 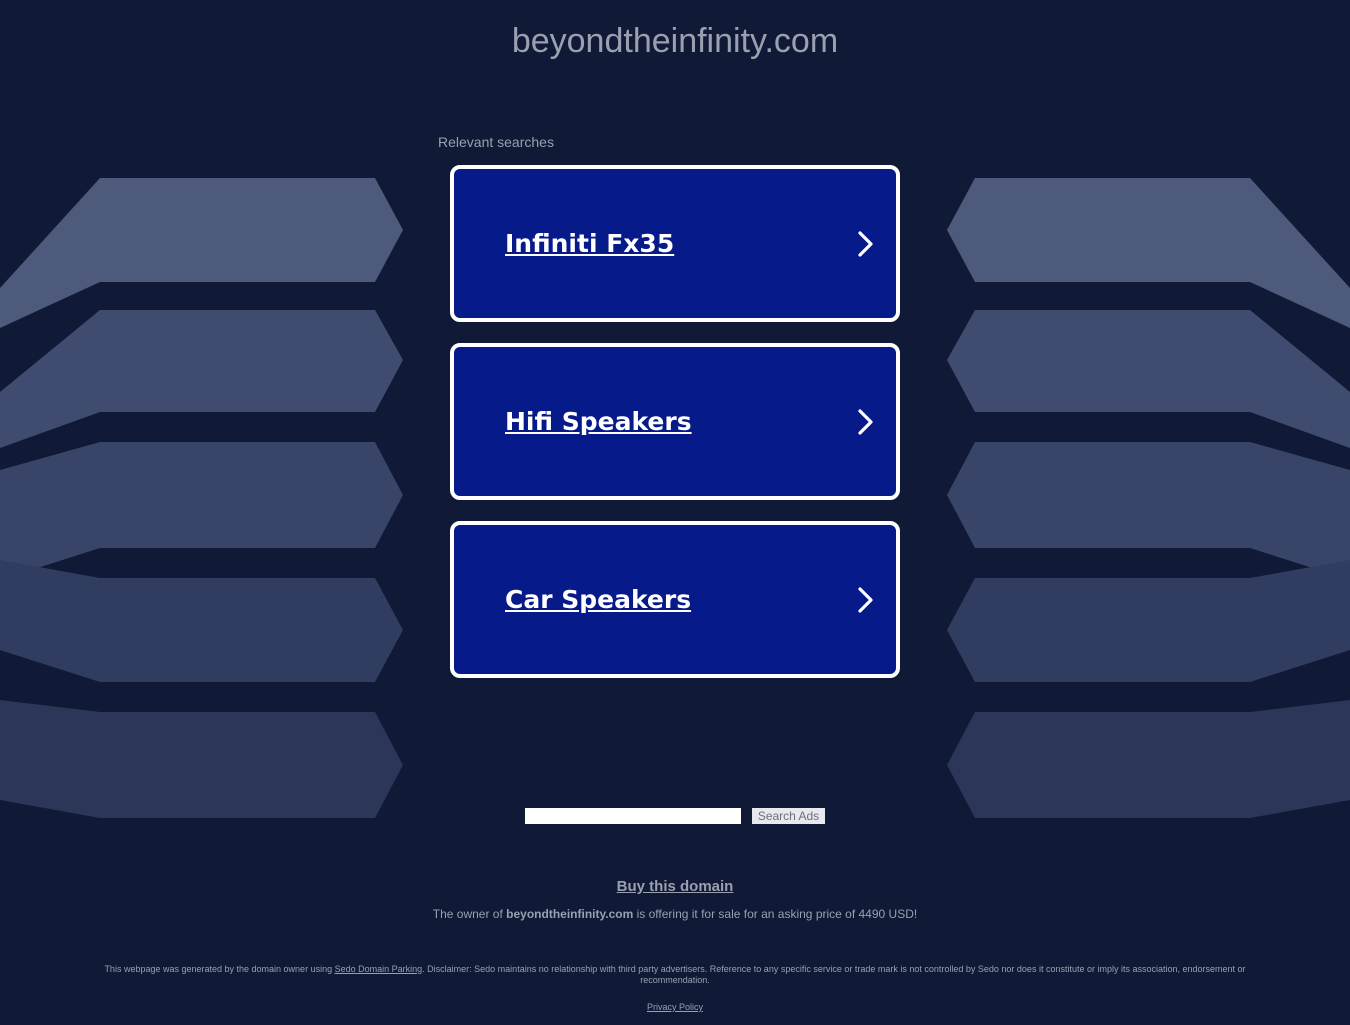 What do you see at coordinates (675, 41) in the screenshot?
I see `domain-title: beyondtheinfinity.com` at bounding box center [675, 41].